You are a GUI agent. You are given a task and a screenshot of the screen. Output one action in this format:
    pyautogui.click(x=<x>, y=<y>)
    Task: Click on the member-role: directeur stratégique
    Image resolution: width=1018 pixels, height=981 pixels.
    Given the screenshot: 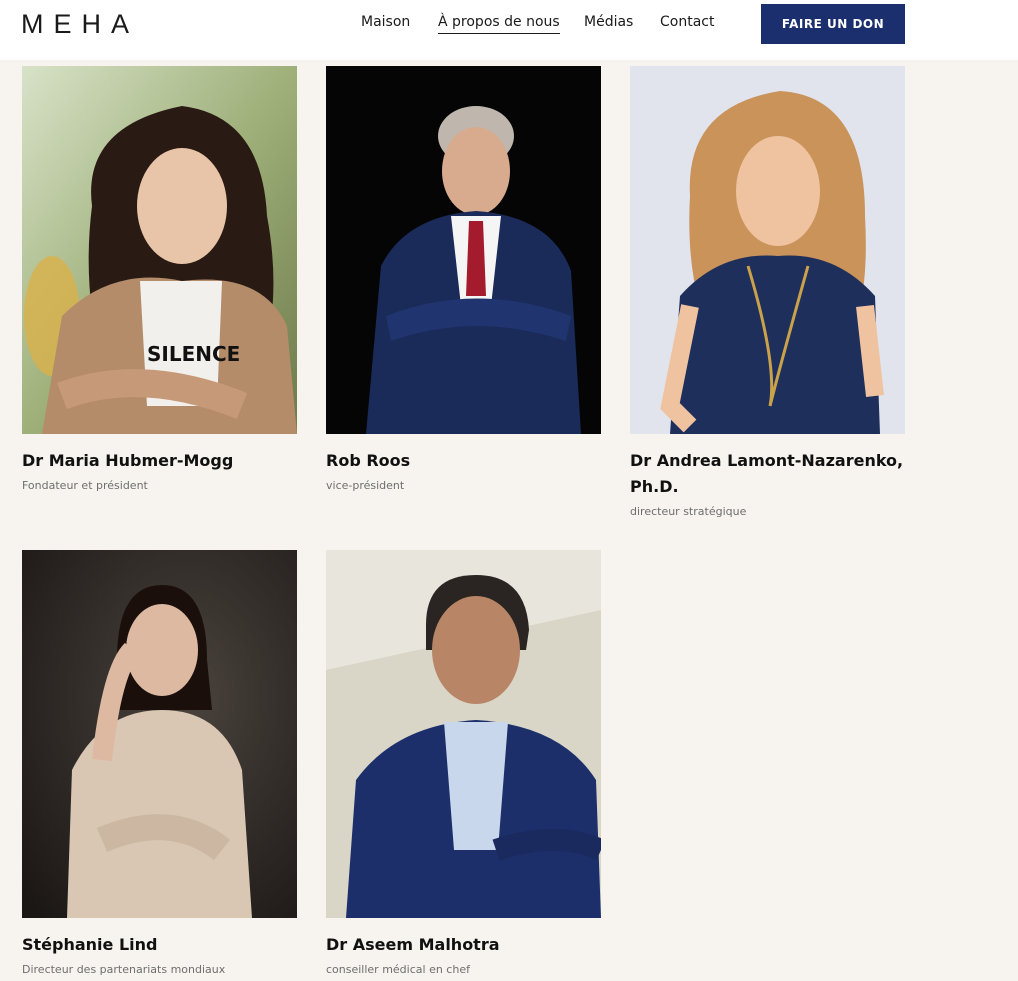 What is the action you would take?
    pyautogui.click(x=688, y=511)
    